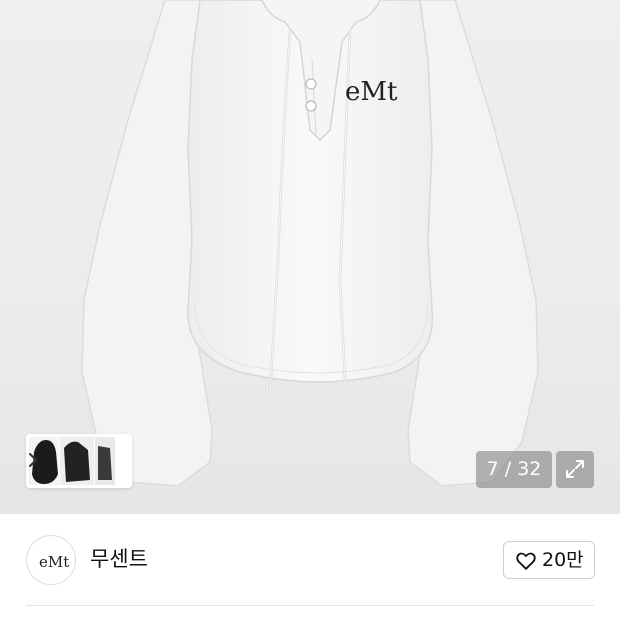 This screenshot has height=620, width=620. Describe the element at coordinates (310, 605) in the screenshot. I see `divider` at that location.